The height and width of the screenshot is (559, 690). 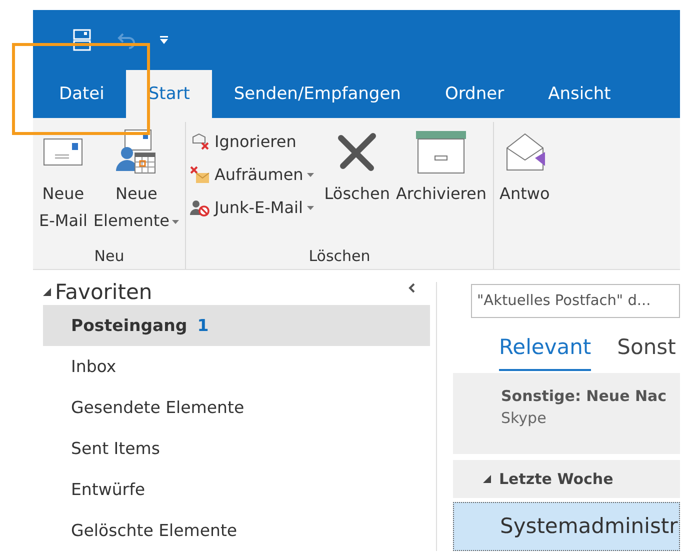 I want to click on ribbon-button: Aufräumen, so click(x=252, y=174).